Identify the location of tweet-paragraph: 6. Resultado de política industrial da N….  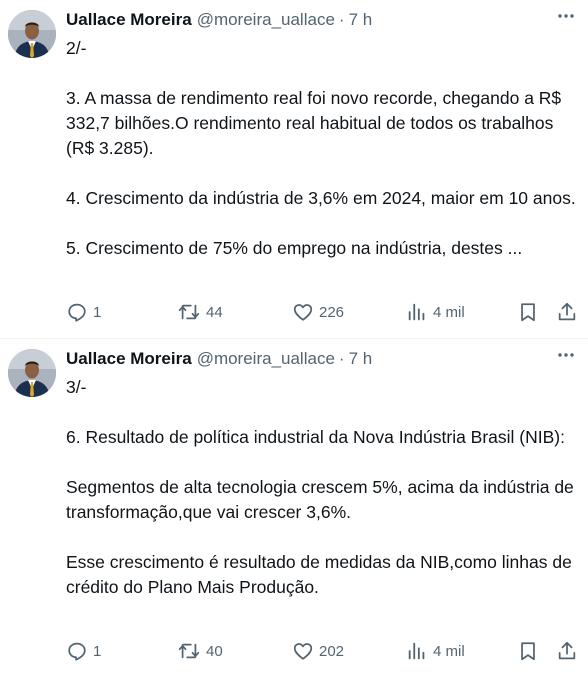
(315, 437).